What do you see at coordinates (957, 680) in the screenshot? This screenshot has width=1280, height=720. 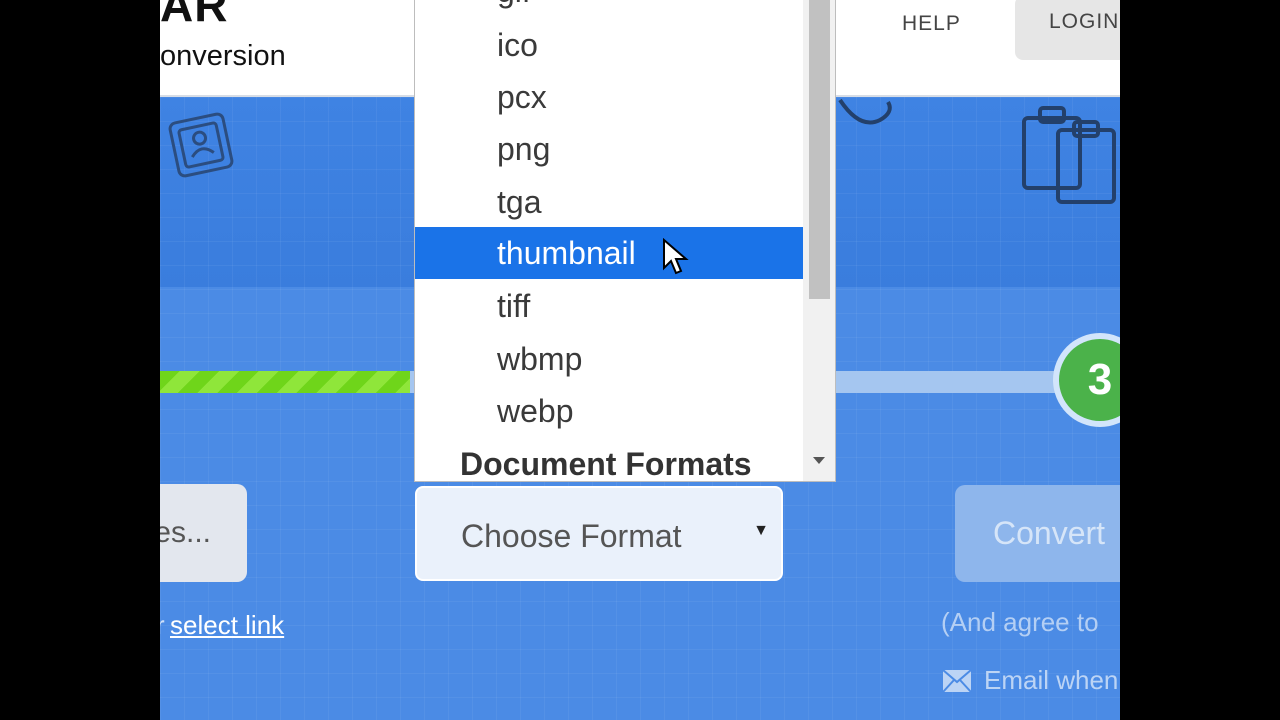 I see `envelope-icon` at bounding box center [957, 680].